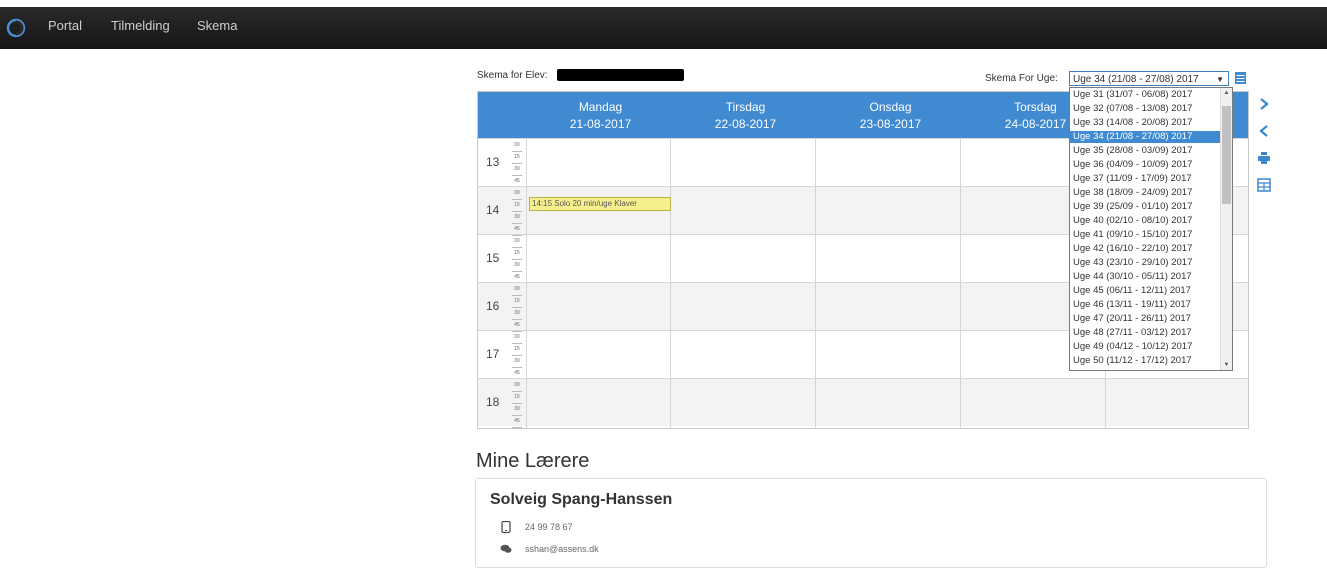 The width and height of the screenshot is (1327, 568). I want to click on week-option: Uge 37 (11/09 - 17/09) 2017, so click(1146, 179).